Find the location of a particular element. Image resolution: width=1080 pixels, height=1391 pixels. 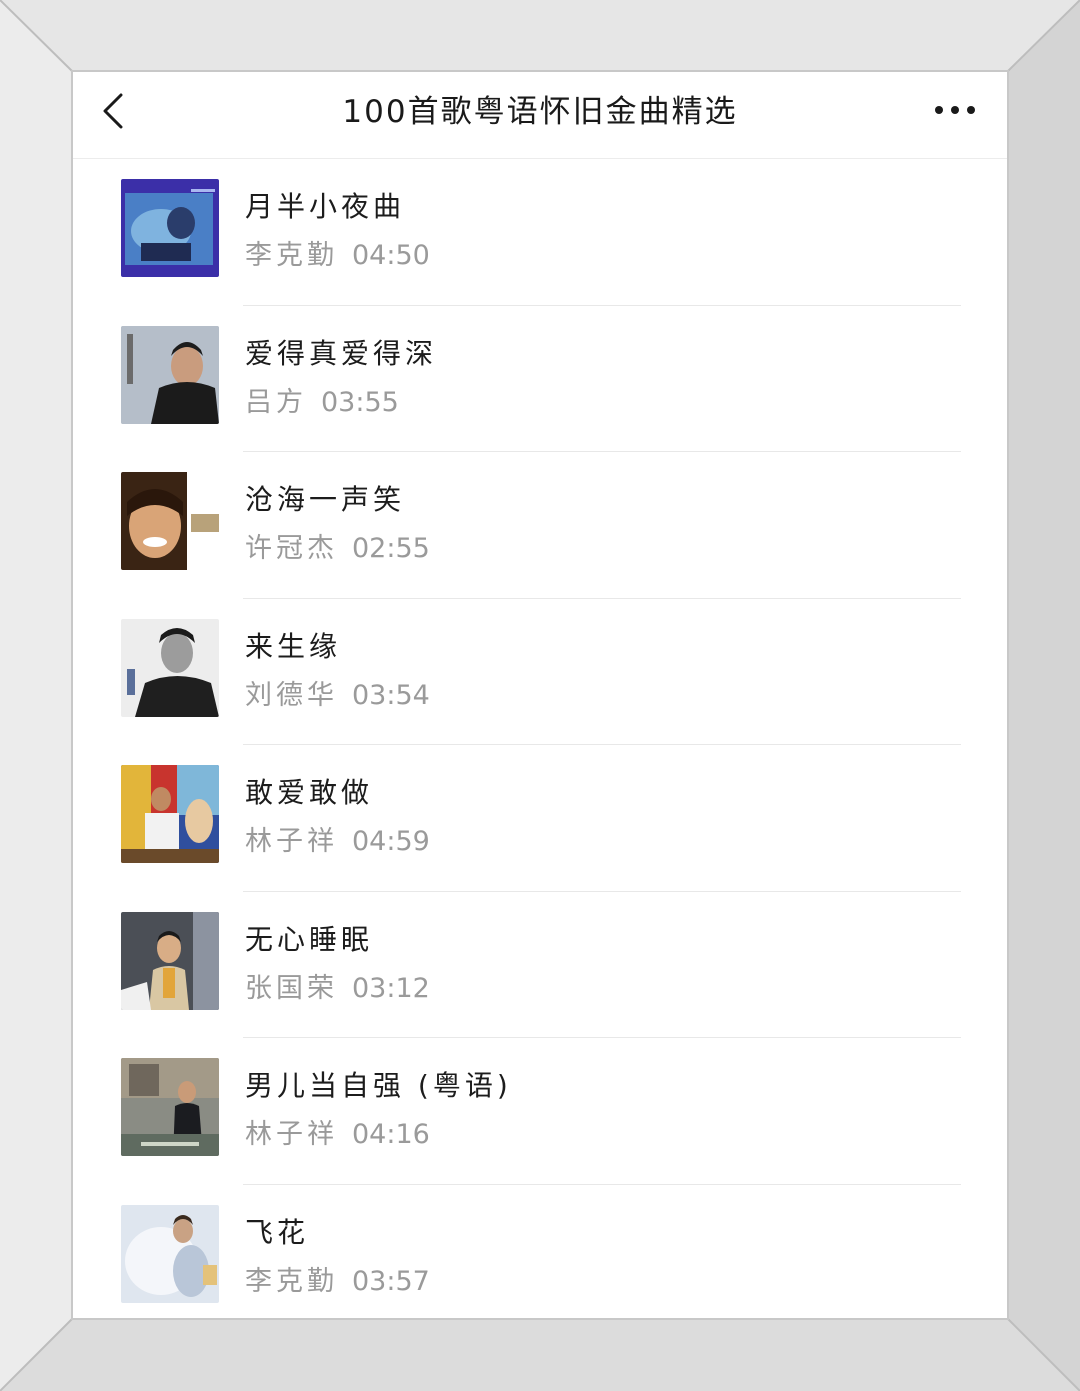

song-meta: 刘德华 03:54 is located at coordinates (337, 692).